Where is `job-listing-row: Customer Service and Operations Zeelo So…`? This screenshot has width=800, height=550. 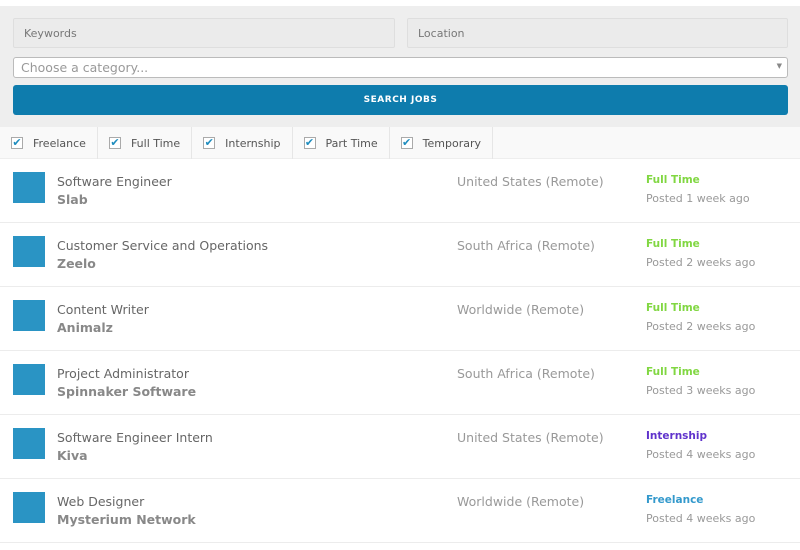
job-listing-row: Customer Service and Operations Zeelo So… is located at coordinates (400, 255).